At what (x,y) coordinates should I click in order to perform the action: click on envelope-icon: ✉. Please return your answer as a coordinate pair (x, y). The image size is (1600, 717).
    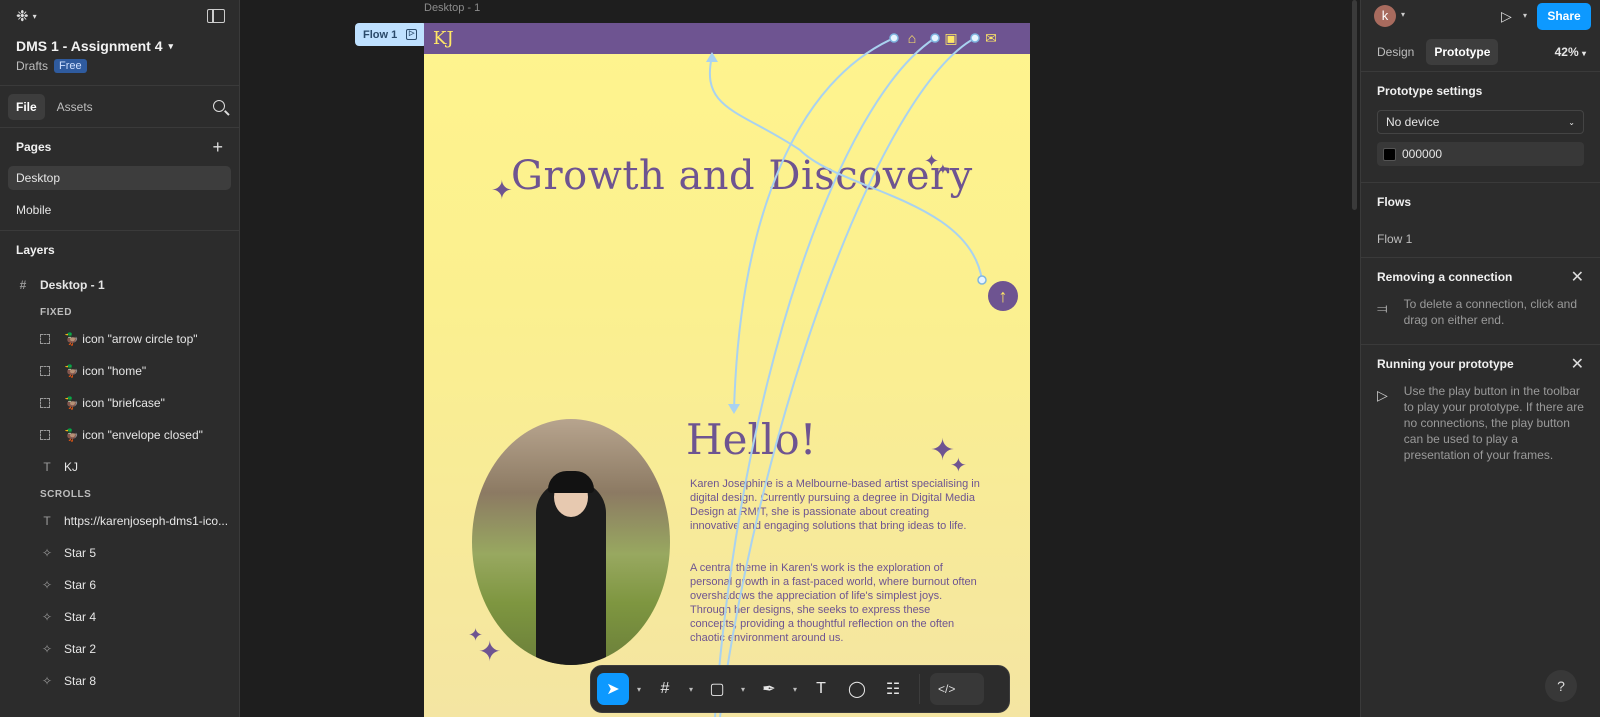
    Looking at the image, I should click on (991, 38).